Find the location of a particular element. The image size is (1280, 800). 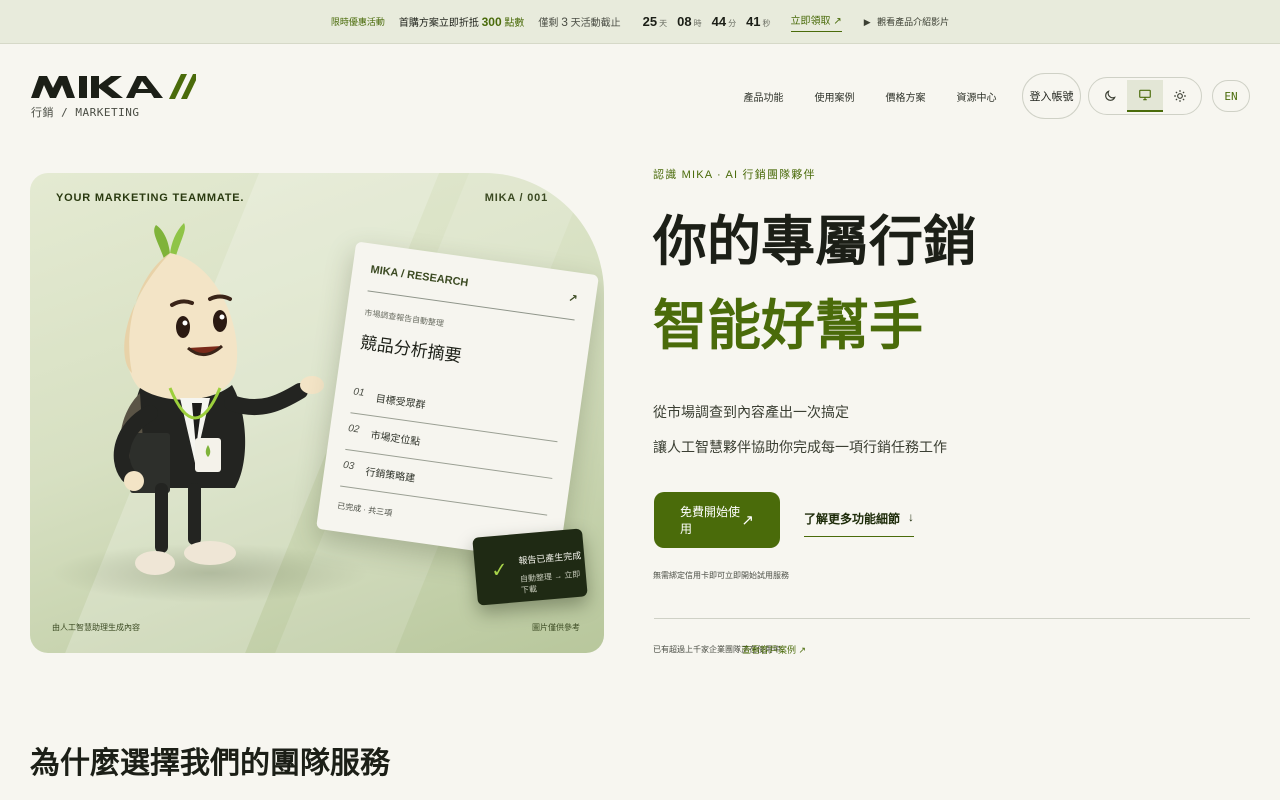

promo-amount: 300 is located at coordinates (491, 22).